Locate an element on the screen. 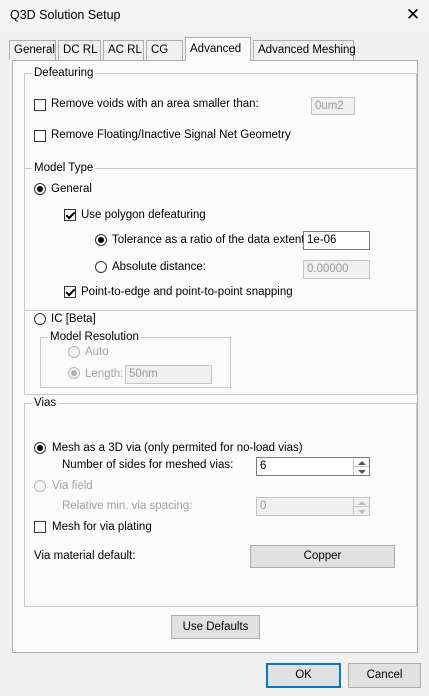  mesh-3d-via-radio is located at coordinates (40, 448).